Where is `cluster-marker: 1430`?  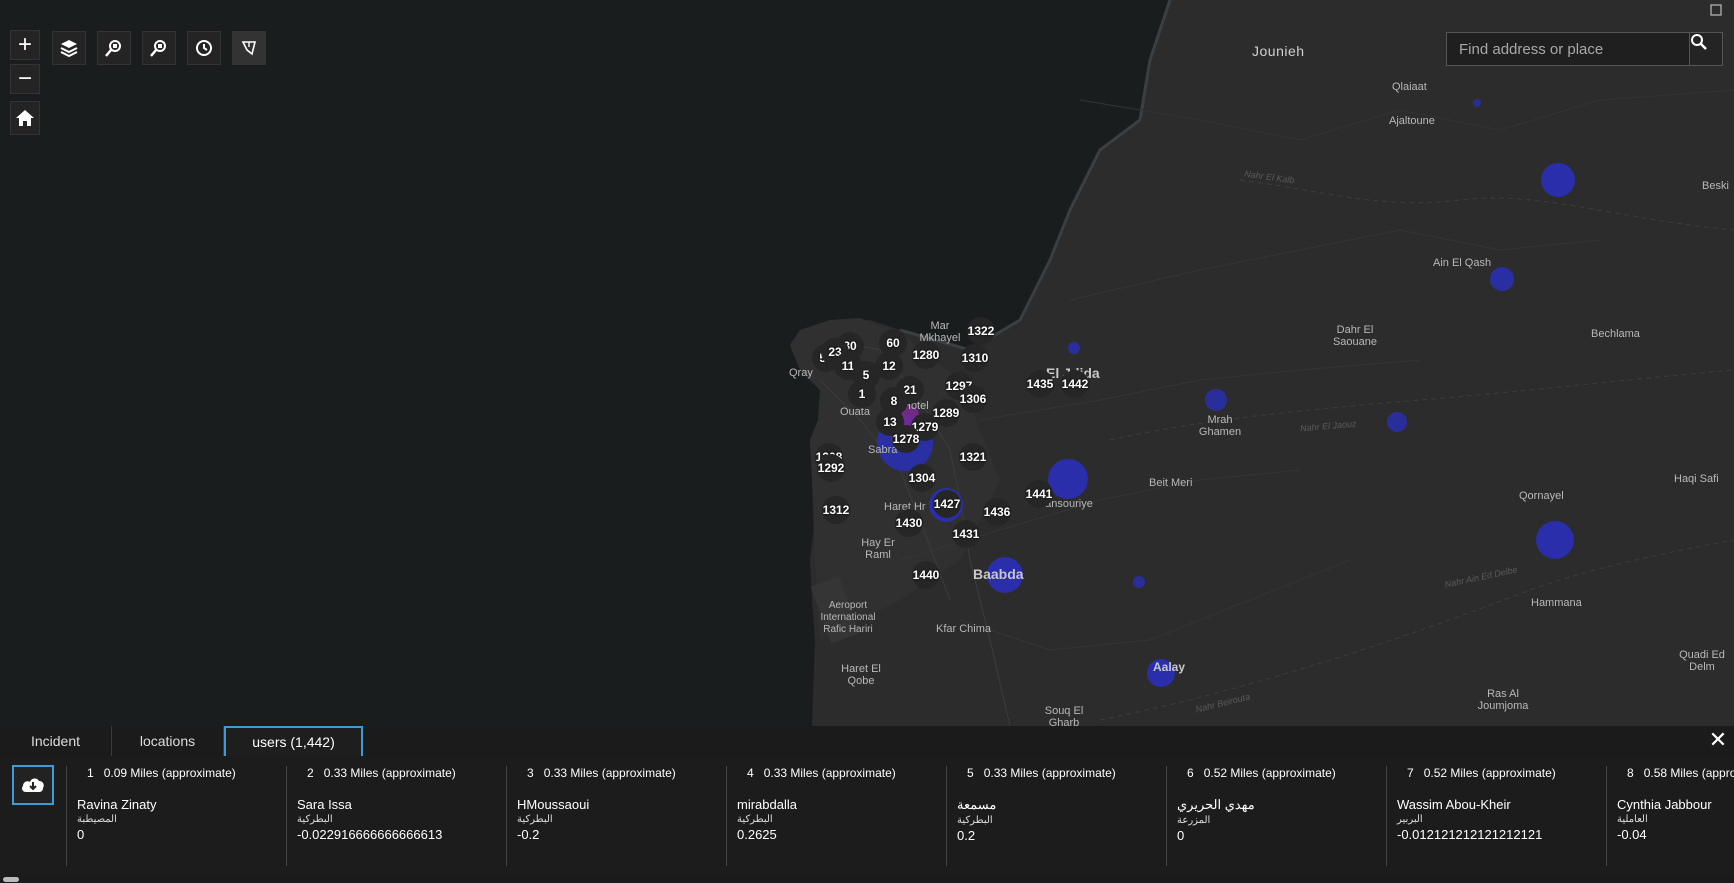
cluster-marker: 1430 is located at coordinates (909, 523).